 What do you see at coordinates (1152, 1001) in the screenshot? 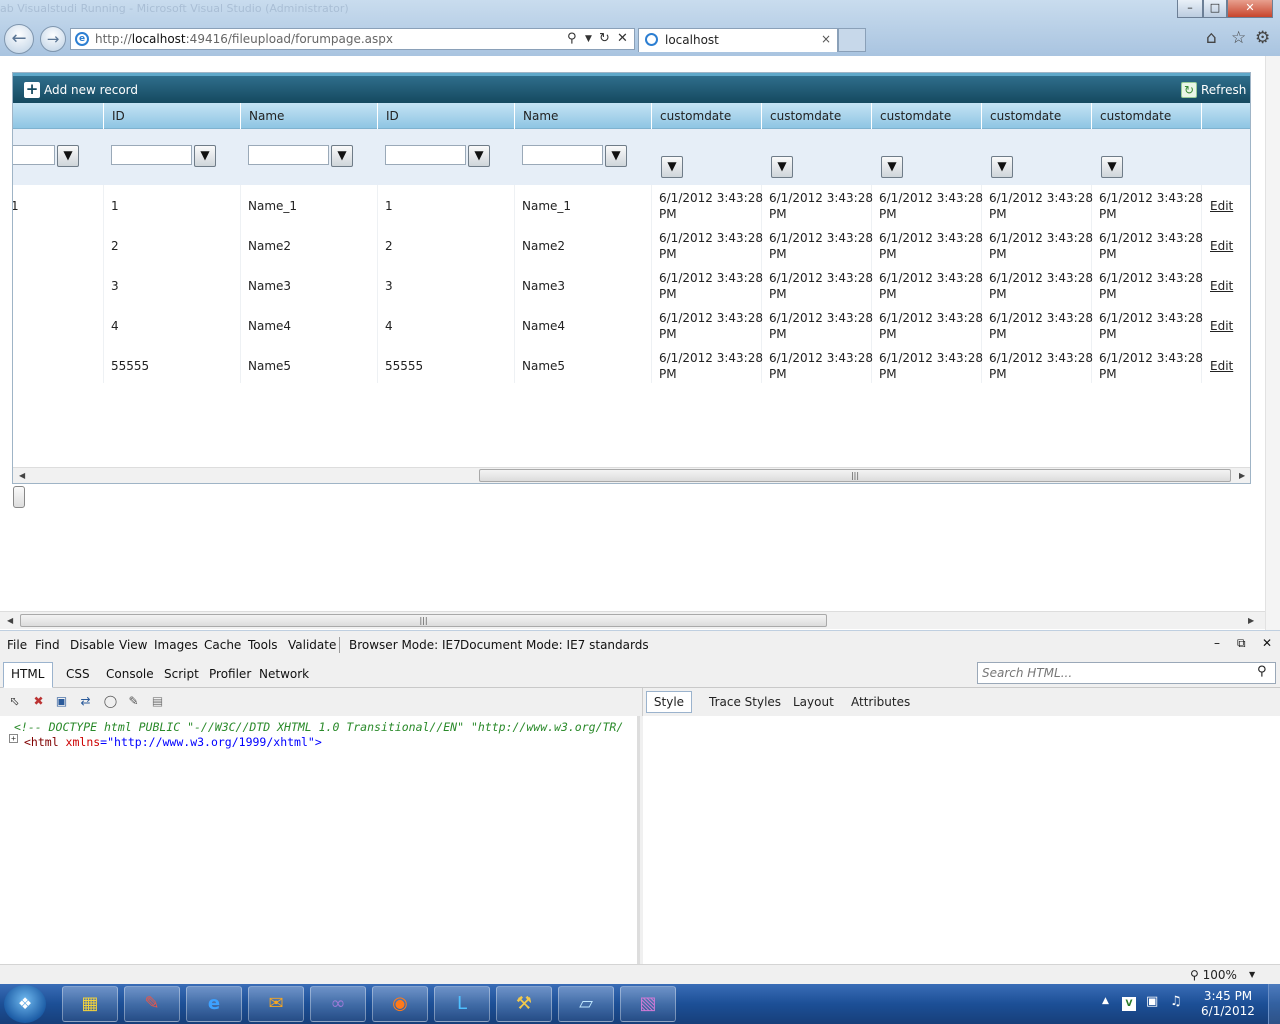
I see `network-icon: ▣` at bounding box center [1152, 1001].